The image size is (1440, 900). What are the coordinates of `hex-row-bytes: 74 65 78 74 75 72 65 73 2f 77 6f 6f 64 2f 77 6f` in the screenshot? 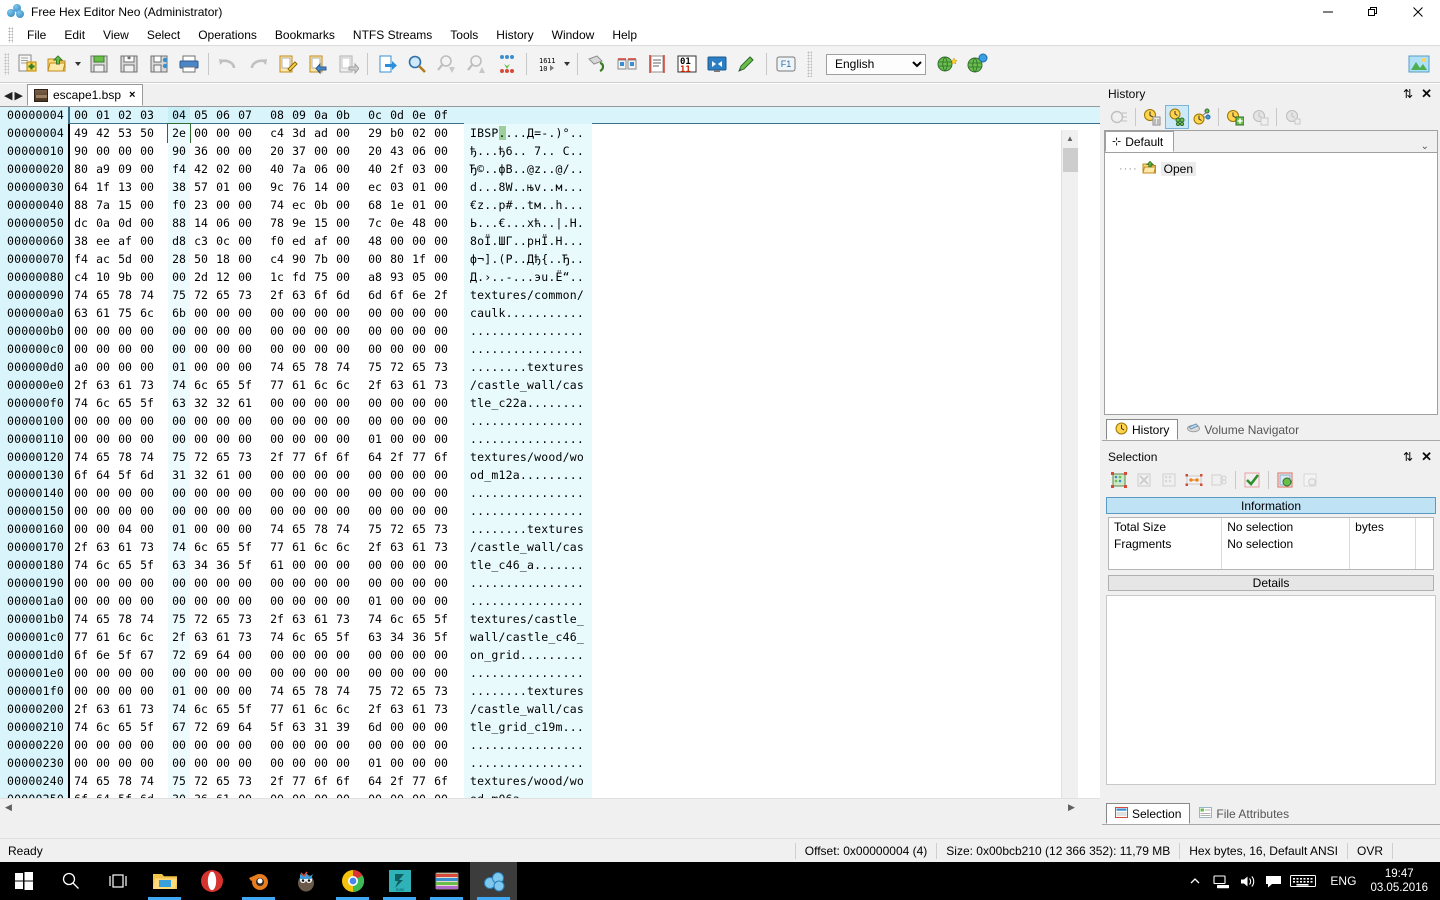 It's located at (261, 457).